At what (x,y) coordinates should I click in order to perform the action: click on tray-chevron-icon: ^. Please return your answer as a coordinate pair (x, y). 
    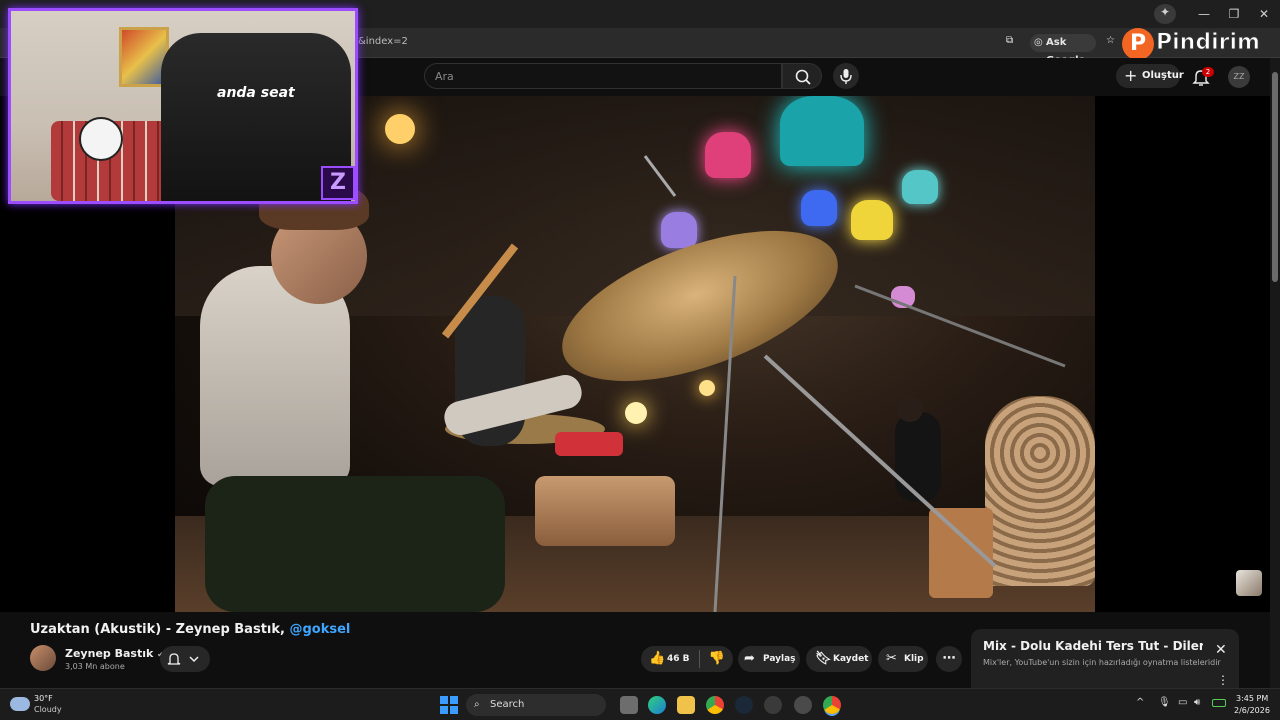
    Looking at the image, I should click on (1140, 702).